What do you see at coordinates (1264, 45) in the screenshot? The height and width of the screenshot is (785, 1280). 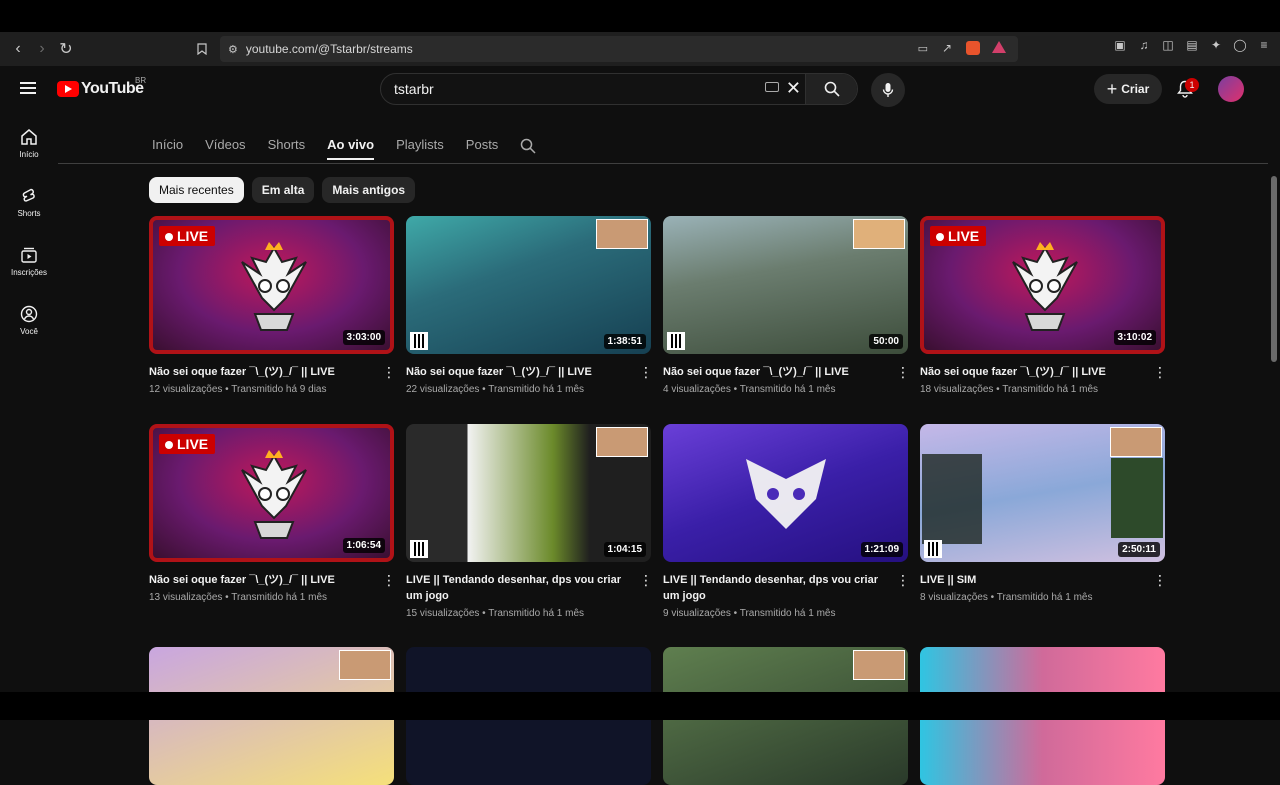 I see `menu-icon: ≡` at bounding box center [1264, 45].